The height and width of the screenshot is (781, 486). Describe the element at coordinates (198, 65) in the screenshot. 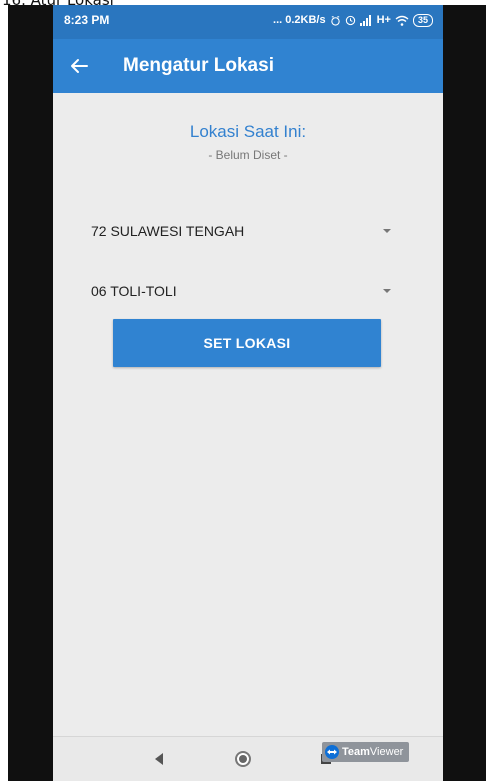

I see `page-title: Mengatur Lokasi` at that location.